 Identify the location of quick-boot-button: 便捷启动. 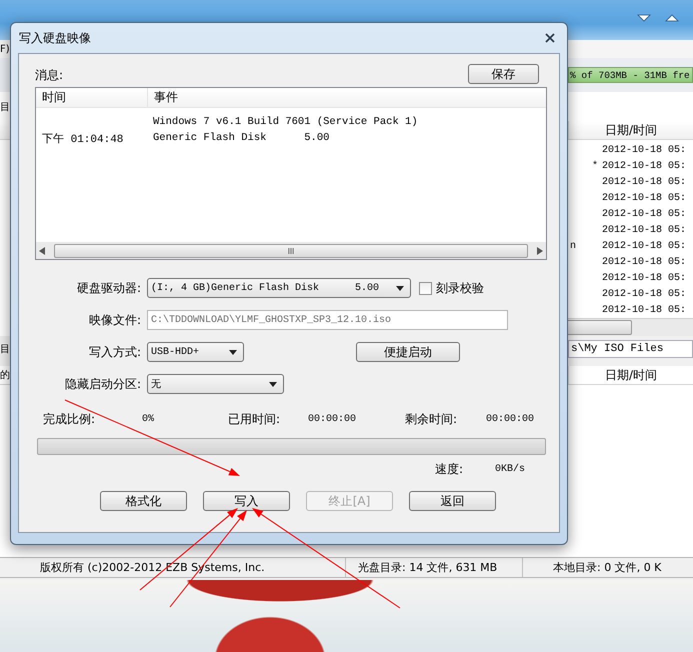
(408, 352).